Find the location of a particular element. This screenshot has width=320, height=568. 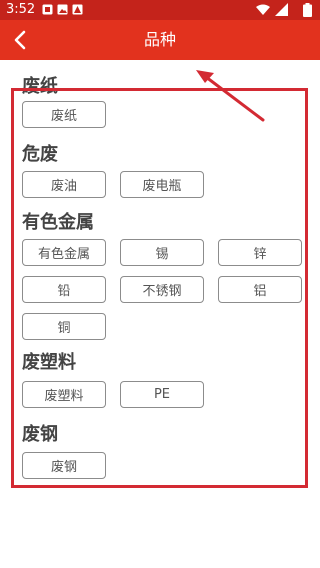

category-section-scrap-steel: 废钢 废钢 is located at coordinates (64, 451).